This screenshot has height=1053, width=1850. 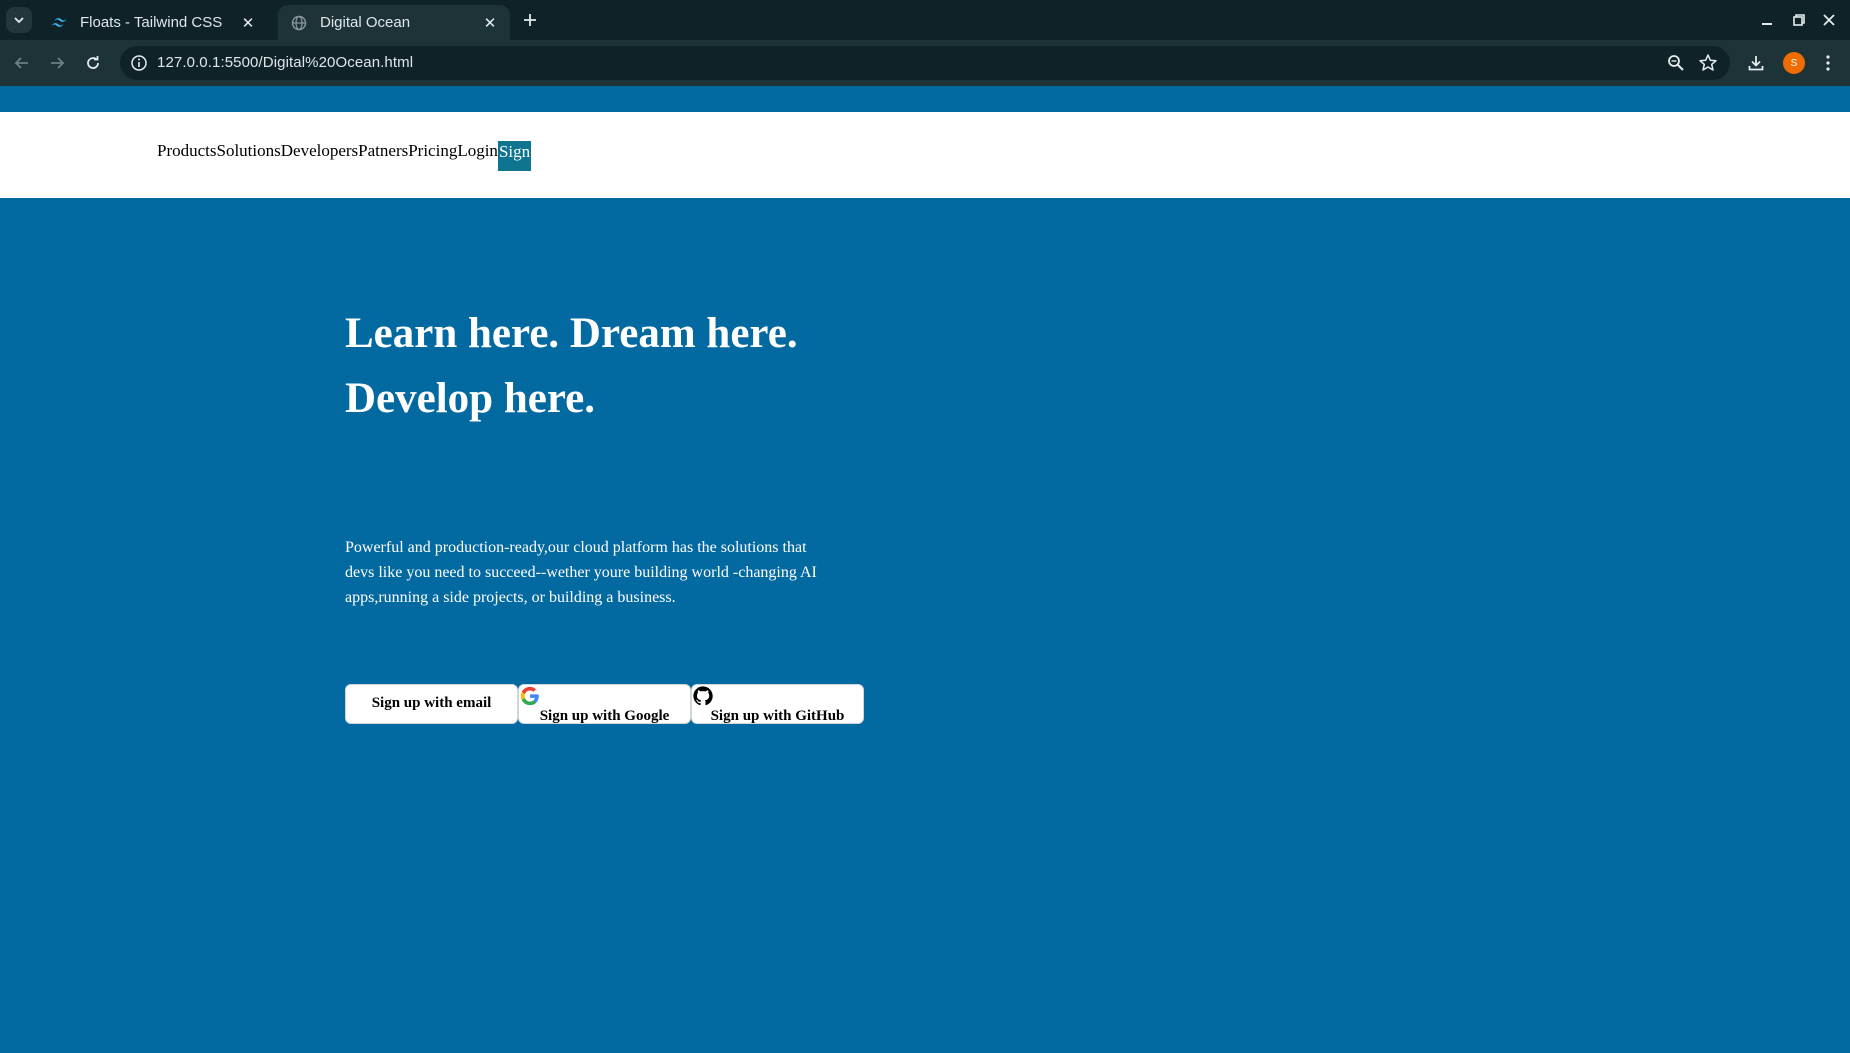 What do you see at coordinates (1676, 63) in the screenshot?
I see `zoom-icon` at bounding box center [1676, 63].